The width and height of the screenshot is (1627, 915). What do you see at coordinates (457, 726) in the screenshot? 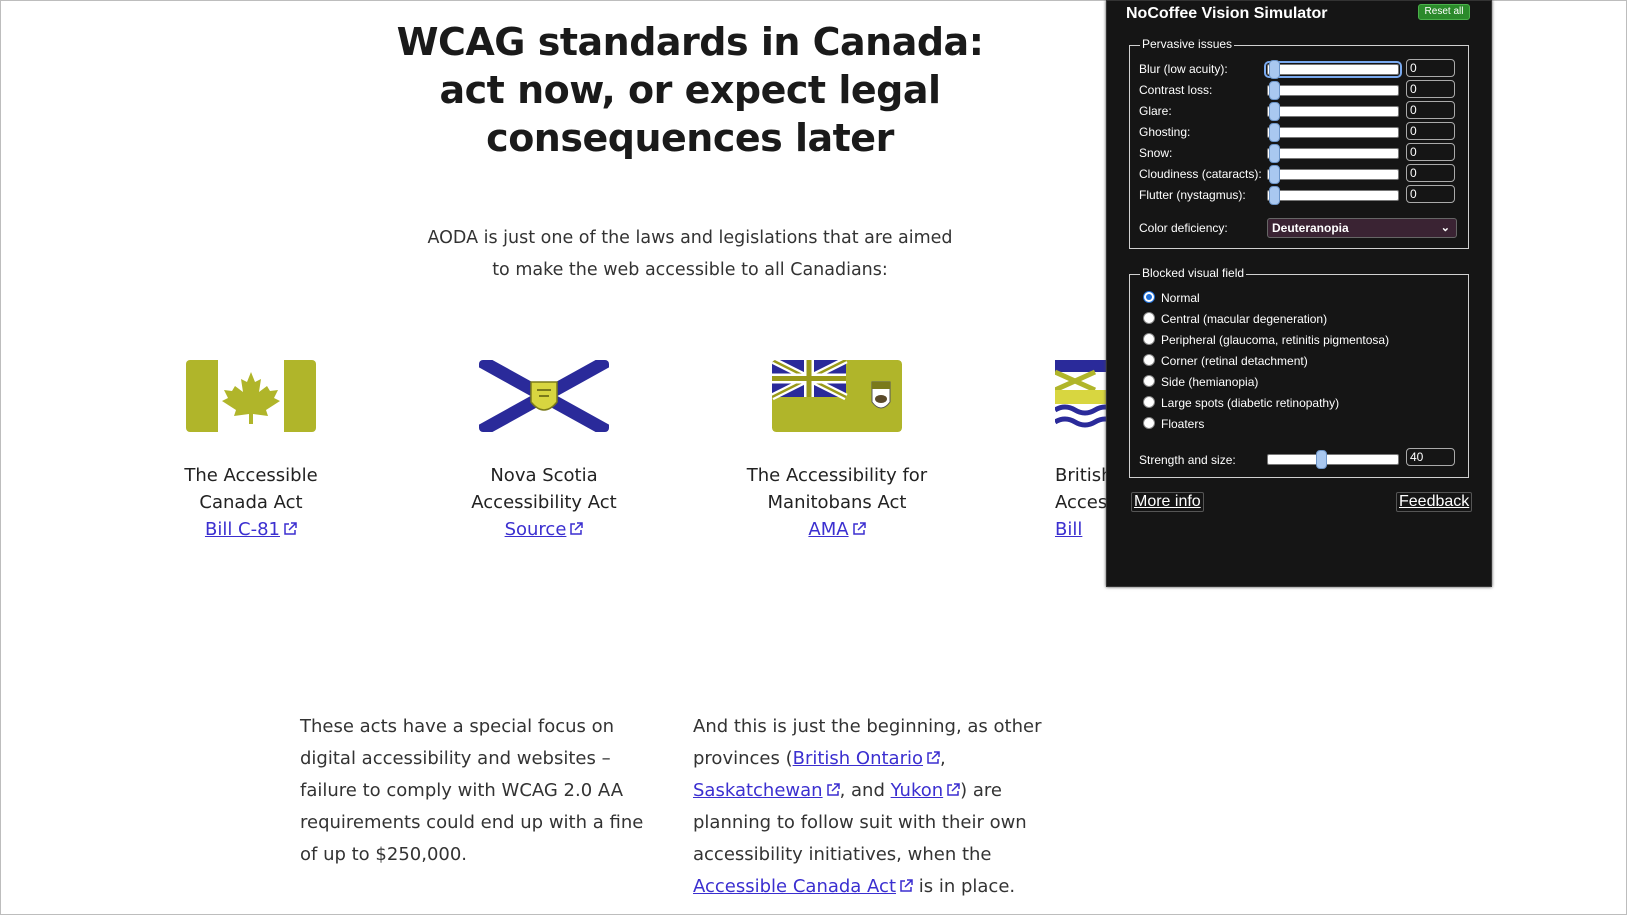
I see `para-line: These acts have a special focus on` at bounding box center [457, 726].